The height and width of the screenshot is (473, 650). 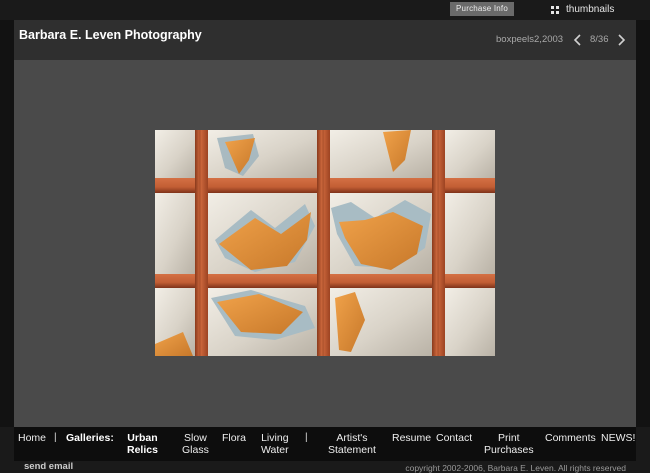 I want to click on chevron-right-icon, so click(x=622, y=40).